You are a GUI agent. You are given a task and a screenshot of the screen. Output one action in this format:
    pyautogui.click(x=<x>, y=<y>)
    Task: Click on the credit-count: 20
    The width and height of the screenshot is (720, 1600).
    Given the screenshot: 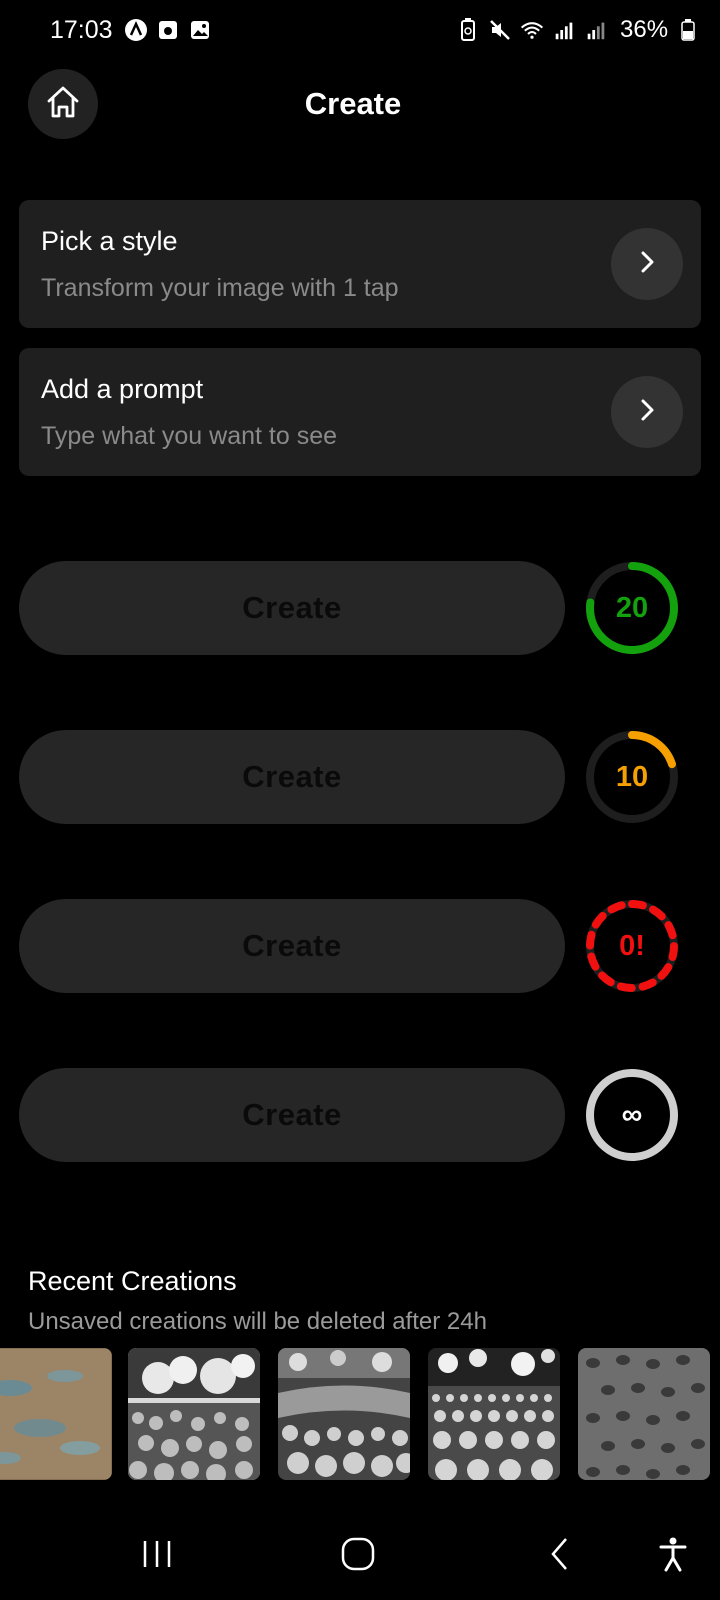 What is the action you would take?
    pyautogui.click(x=632, y=607)
    